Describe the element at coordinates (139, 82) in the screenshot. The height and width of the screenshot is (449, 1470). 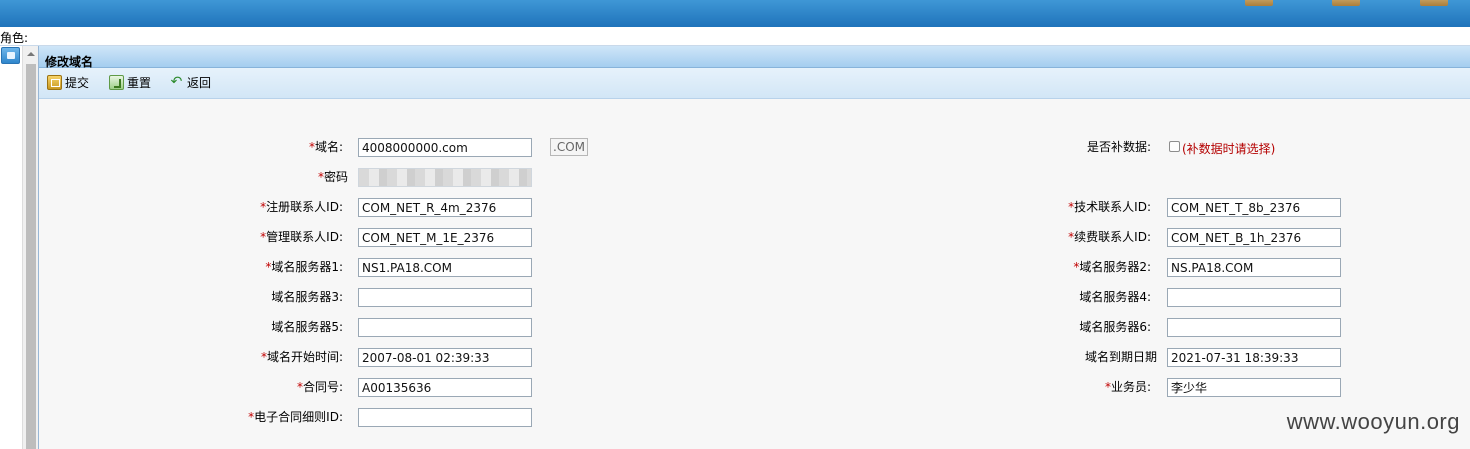
I see `reset-label: 重置` at that location.